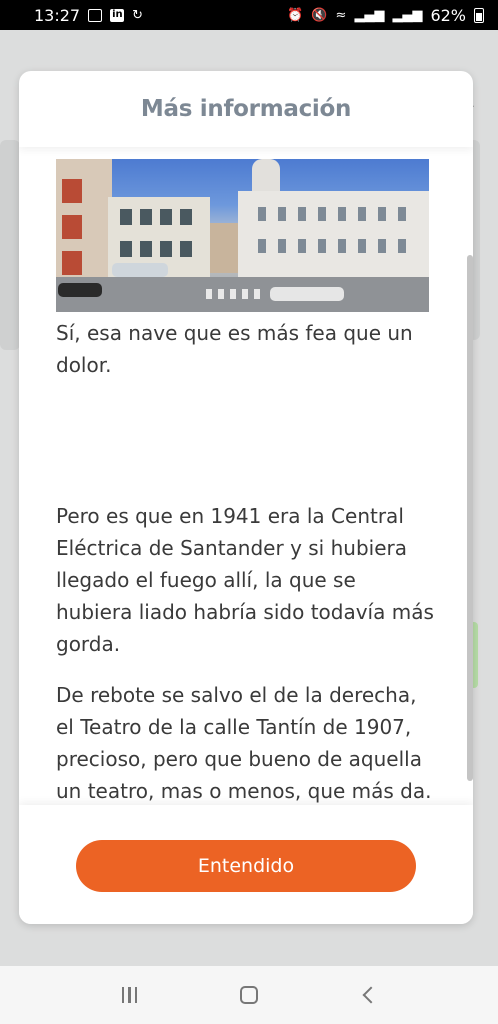  Describe the element at coordinates (371, 995) in the screenshot. I see `back-icon` at that location.